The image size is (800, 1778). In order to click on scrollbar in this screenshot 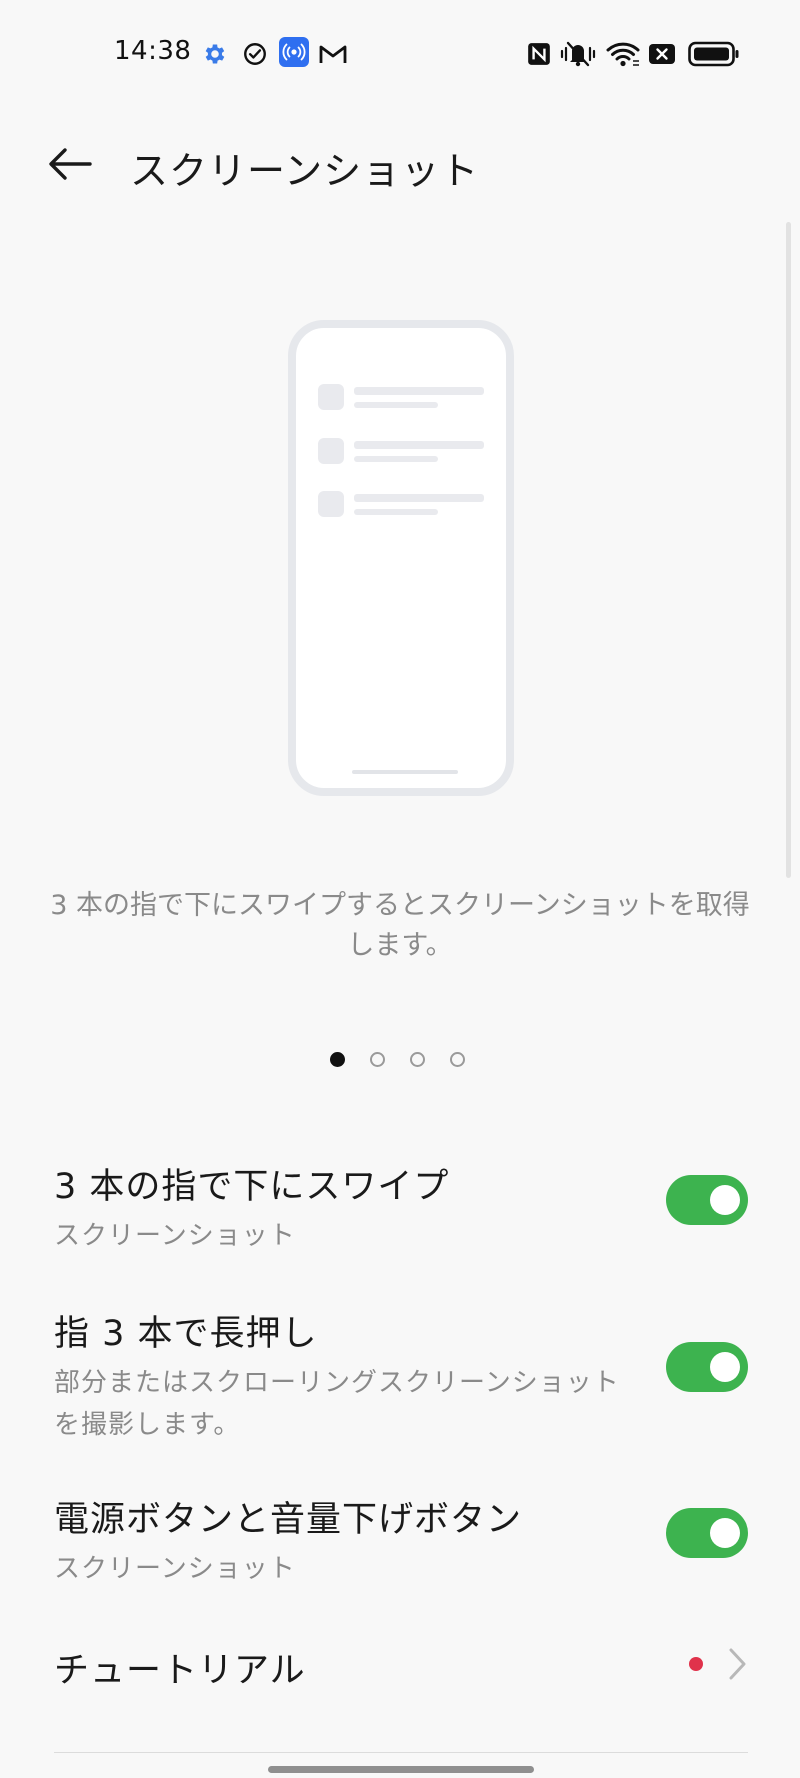, I will do `click(788, 550)`.